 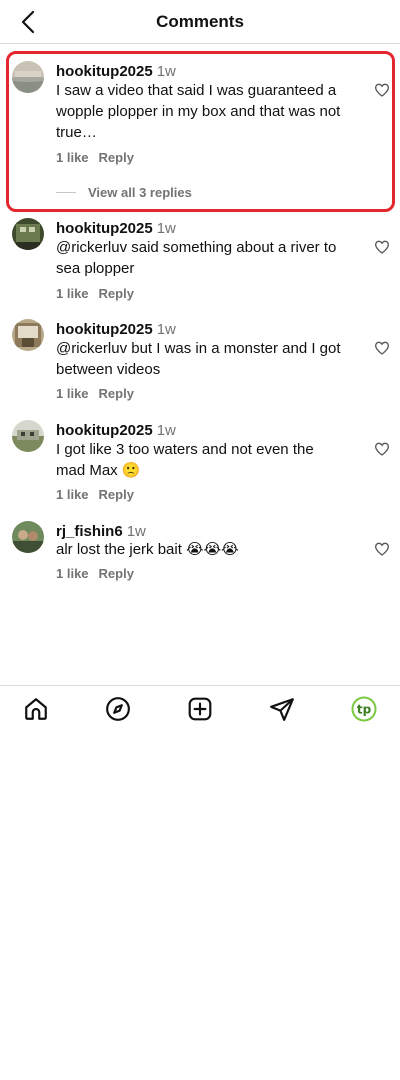 I want to click on nav-create, so click(x=200, y=709).